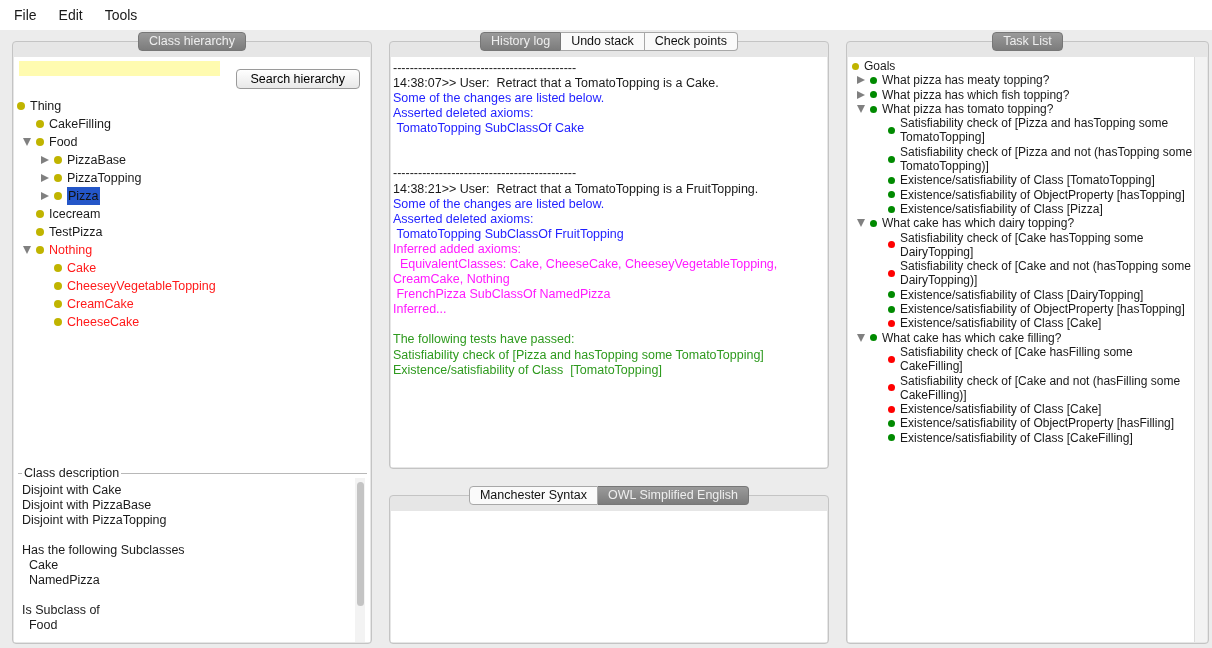 This screenshot has height=648, width=1212. Describe the element at coordinates (1047, 273) in the screenshot. I see `task-item: Satisfiability check of [Cake and not (hasTopping some DairyTopping)]` at that location.